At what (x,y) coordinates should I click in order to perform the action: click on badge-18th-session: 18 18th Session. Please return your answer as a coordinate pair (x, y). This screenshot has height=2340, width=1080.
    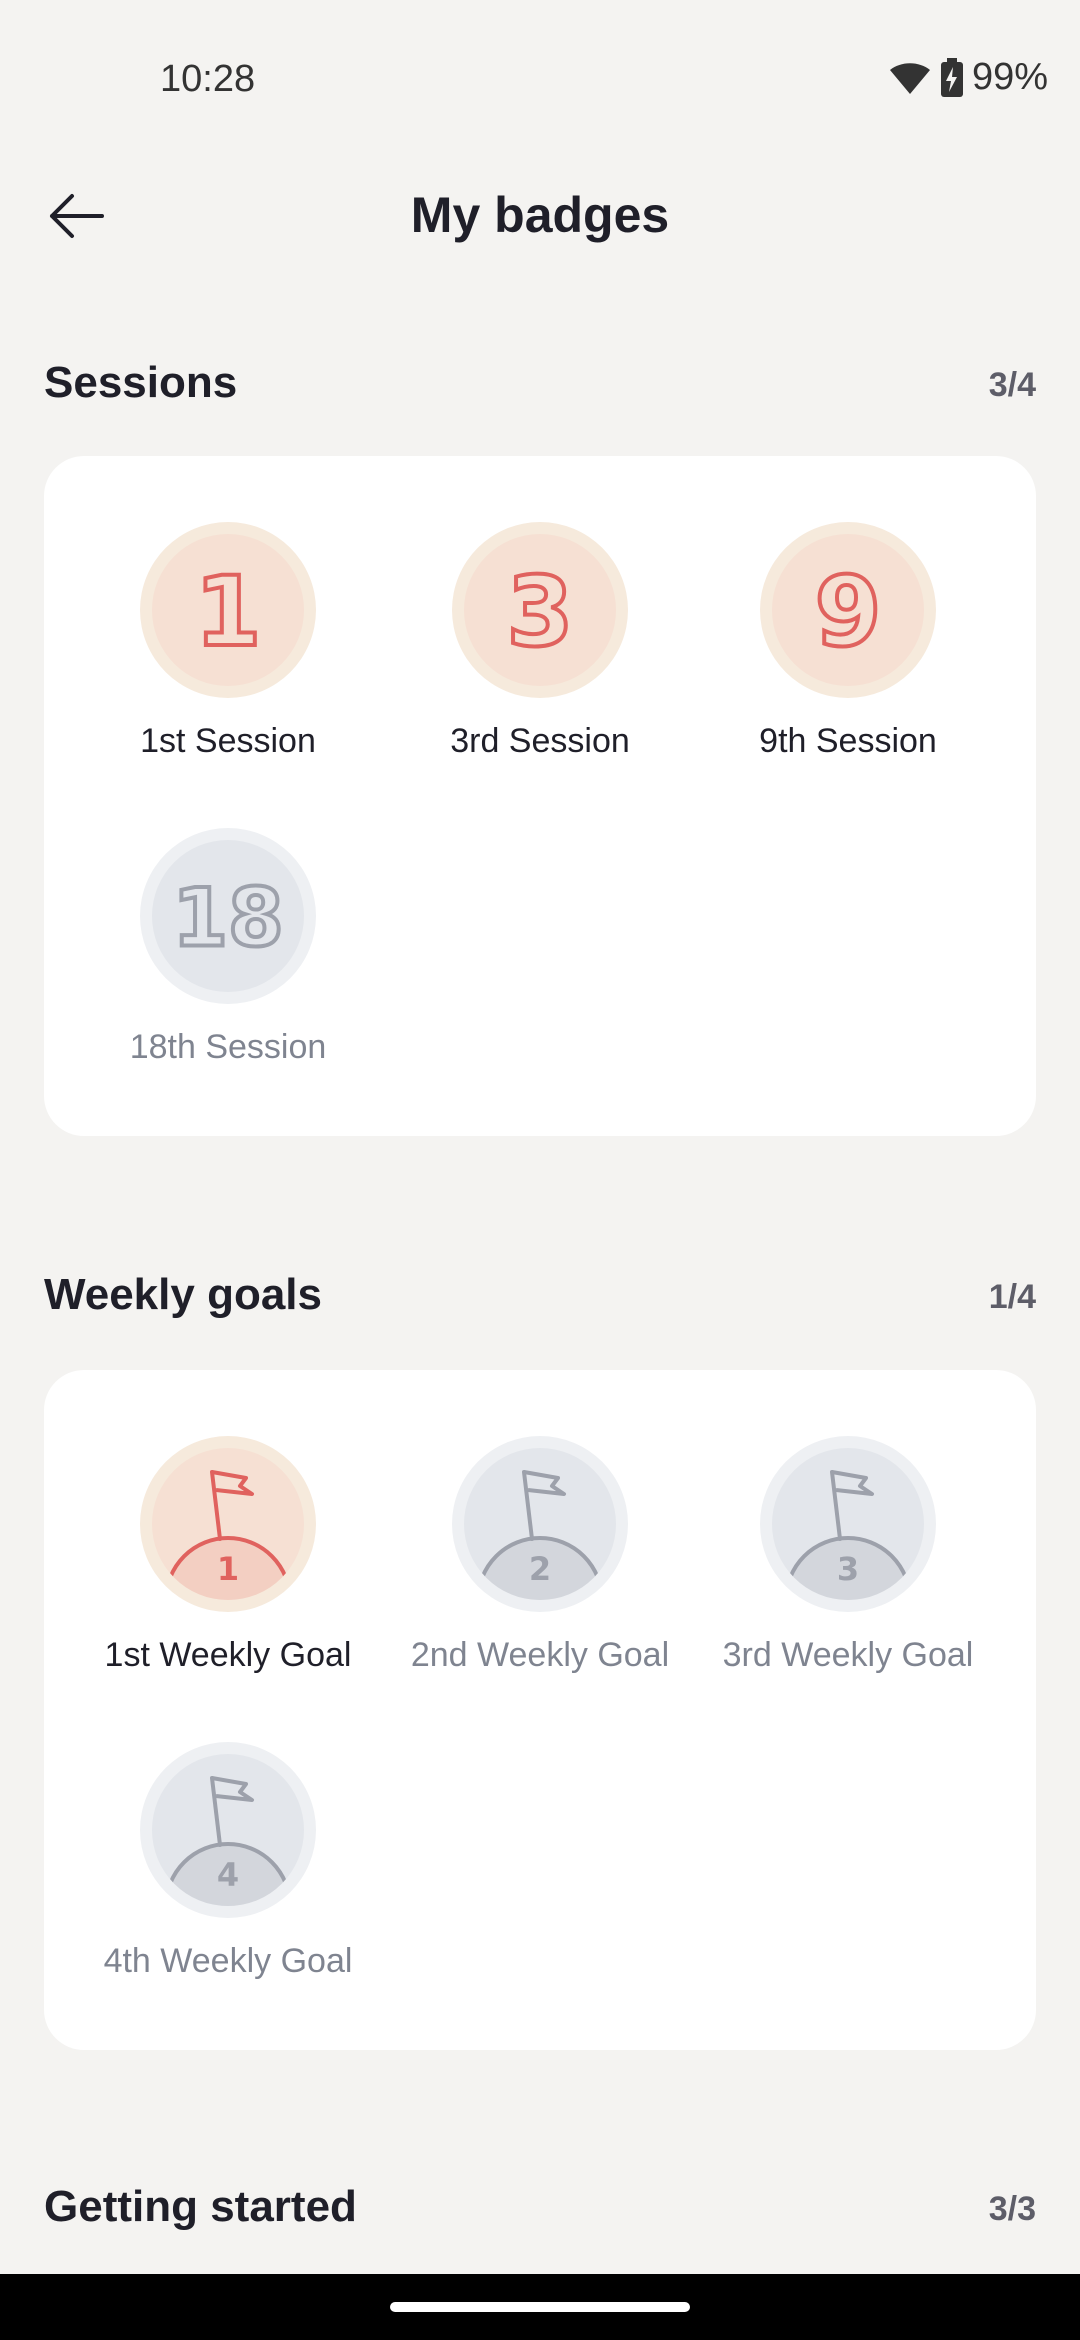
    Looking at the image, I should click on (228, 947).